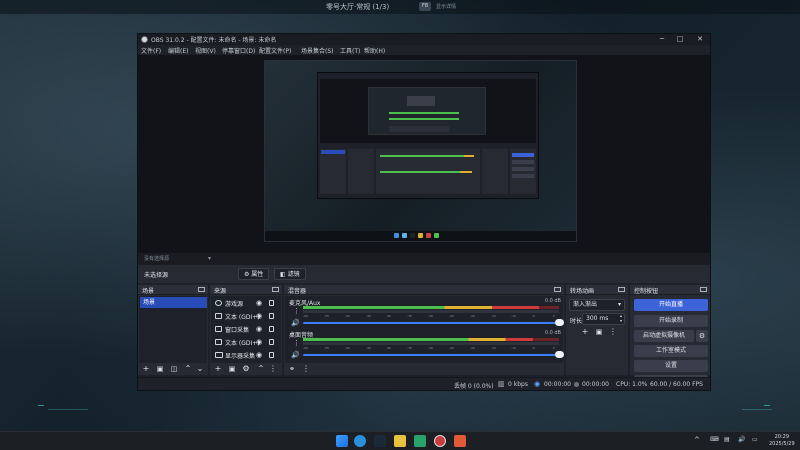 The image size is (800, 450). Describe the element at coordinates (380, 441) in the screenshot. I see `steam-icon` at that location.